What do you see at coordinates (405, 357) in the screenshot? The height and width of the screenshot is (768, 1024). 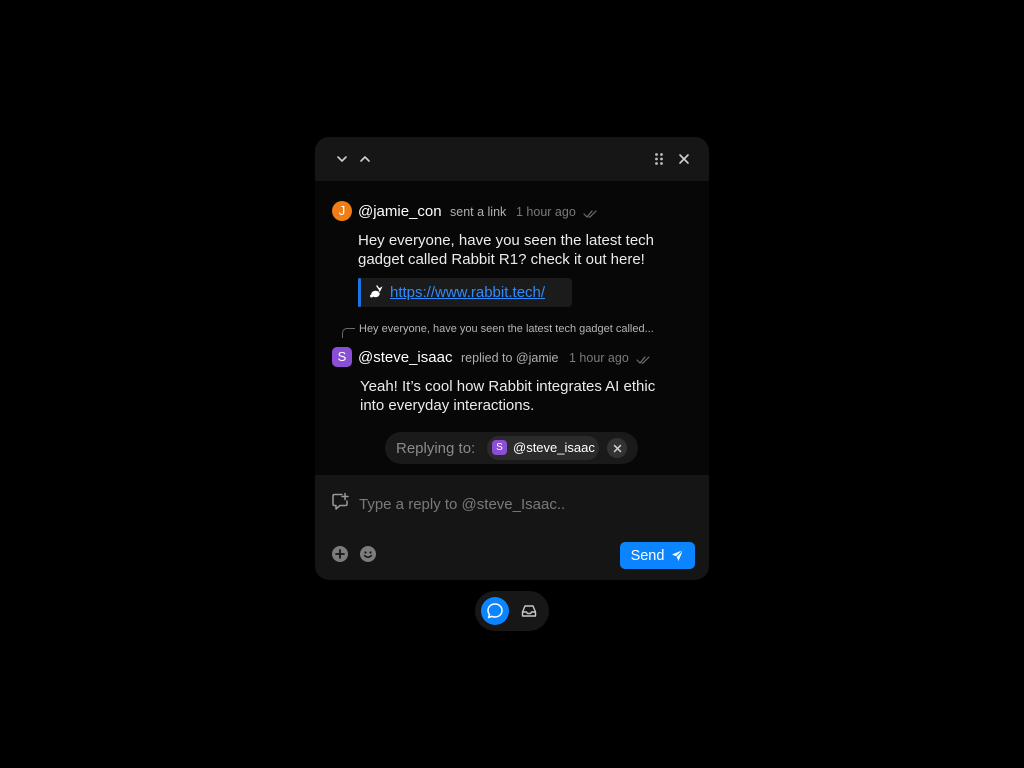 I see `message-username: @steve_isaac` at bounding box center [405, 357].